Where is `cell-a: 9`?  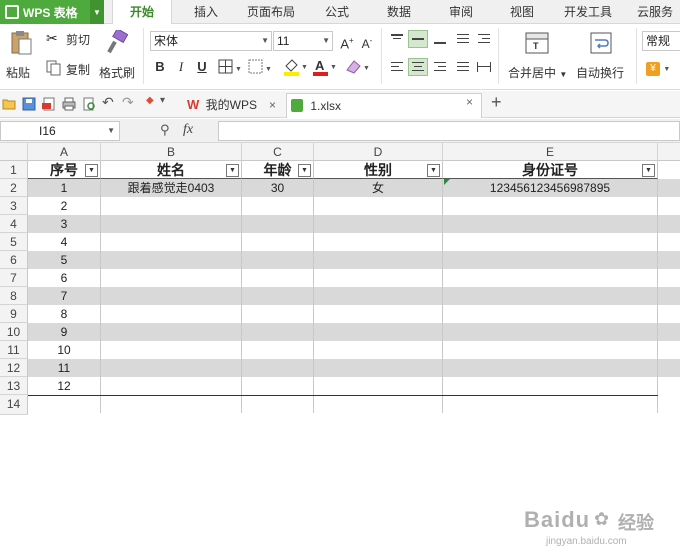 cell-a: 9 is located at coordinates (64, 332).